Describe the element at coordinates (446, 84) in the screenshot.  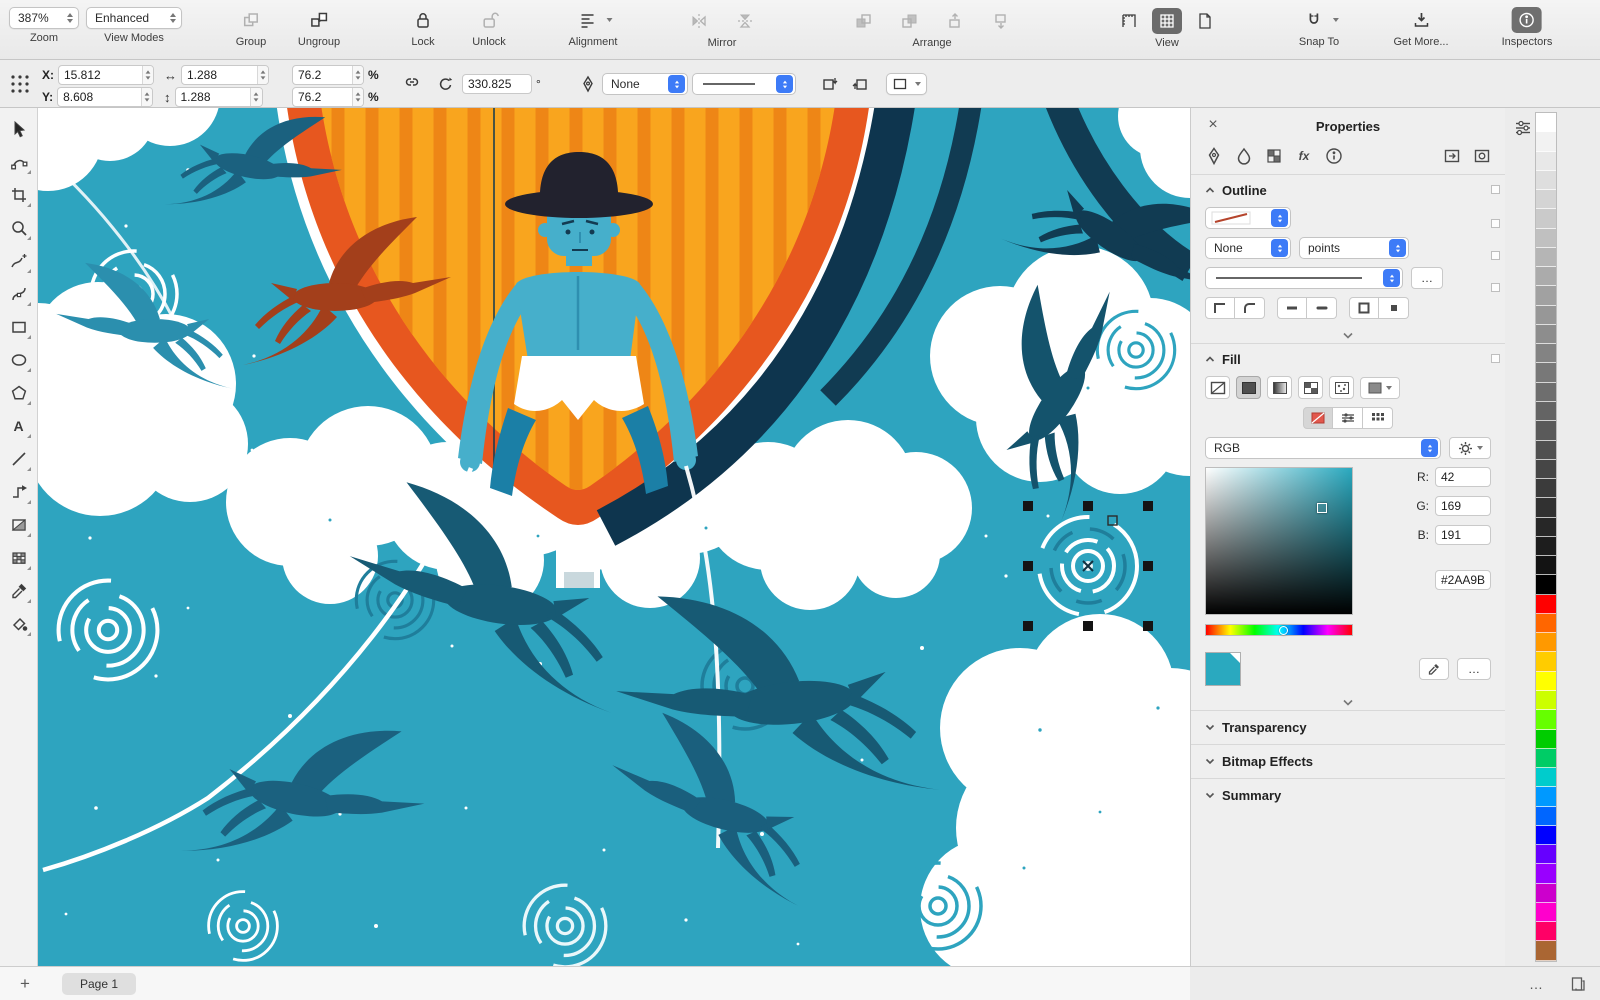
I see `rotate-button` at that location.